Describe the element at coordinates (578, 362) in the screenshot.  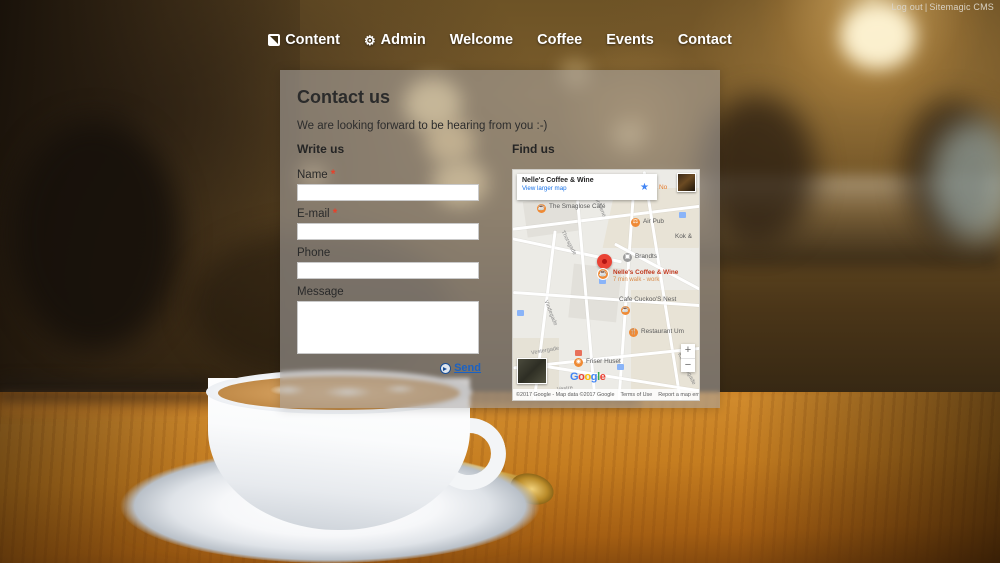
I see `shop-icon: ◉` at that location.